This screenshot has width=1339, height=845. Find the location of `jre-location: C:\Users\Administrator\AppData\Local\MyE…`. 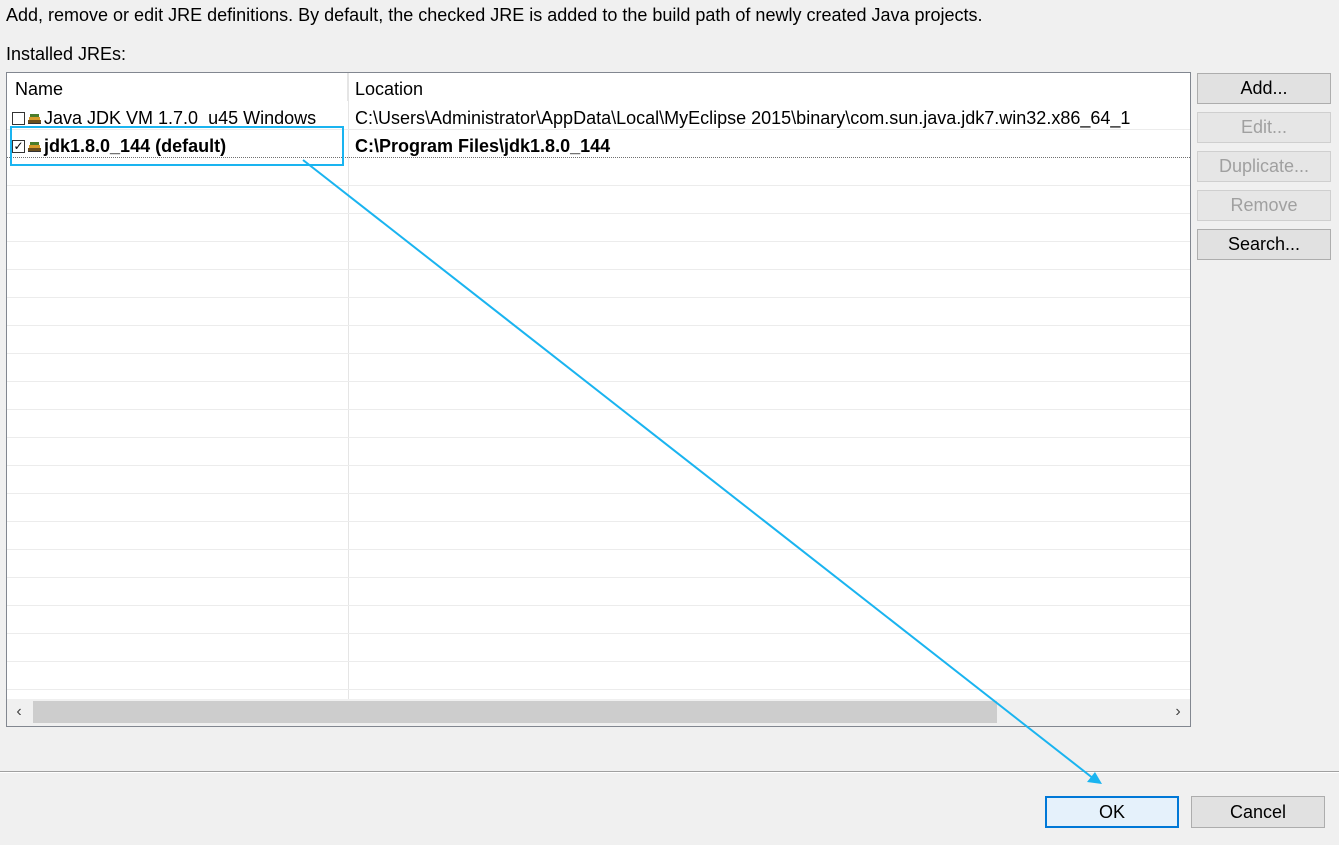

jre-location: C:\Users\Administrator\AppData\Local\MyE… is located at coordinates (743, 118).